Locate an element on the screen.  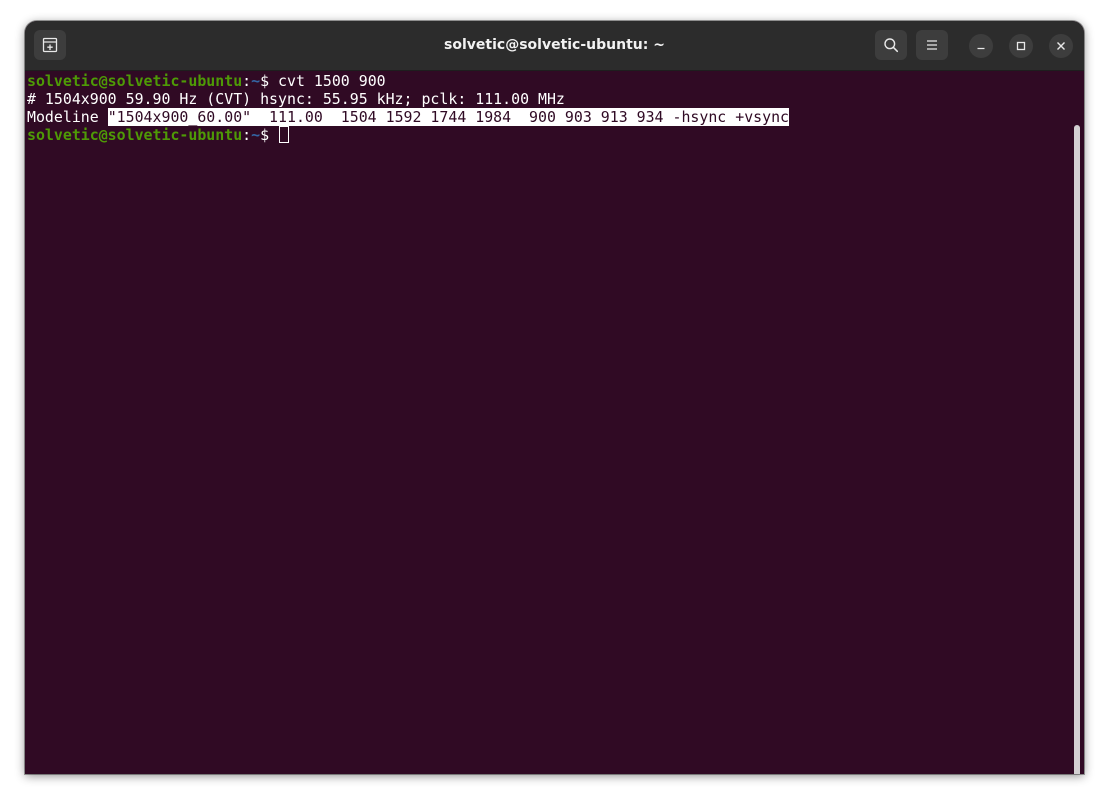
title-bar: solvetic@solvetic-ubuntu: ~ is located at coordinates (554, 46).